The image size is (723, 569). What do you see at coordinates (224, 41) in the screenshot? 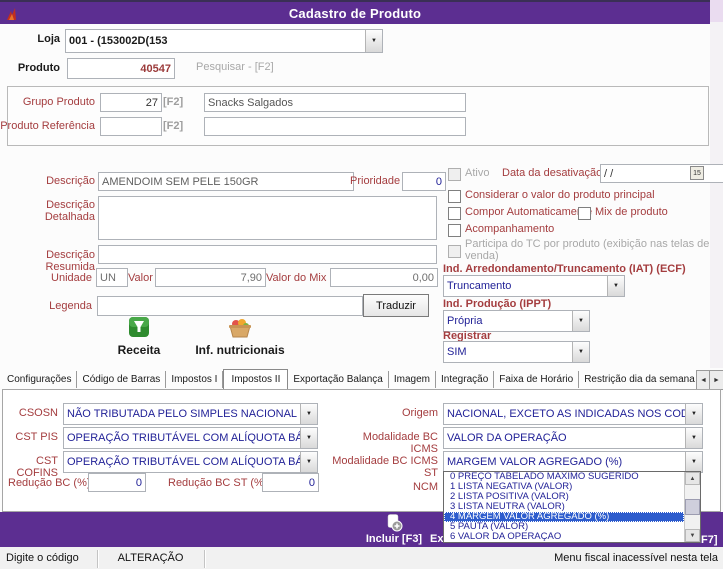
I see `loja-combo: 001 - (153002D(153 ▼` at bounding box center [224, 41].